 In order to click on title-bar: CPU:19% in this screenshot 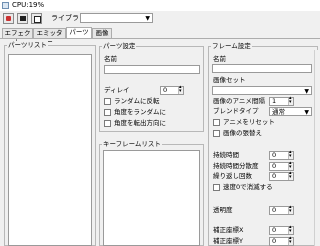, I will do `click(160, 5)`.